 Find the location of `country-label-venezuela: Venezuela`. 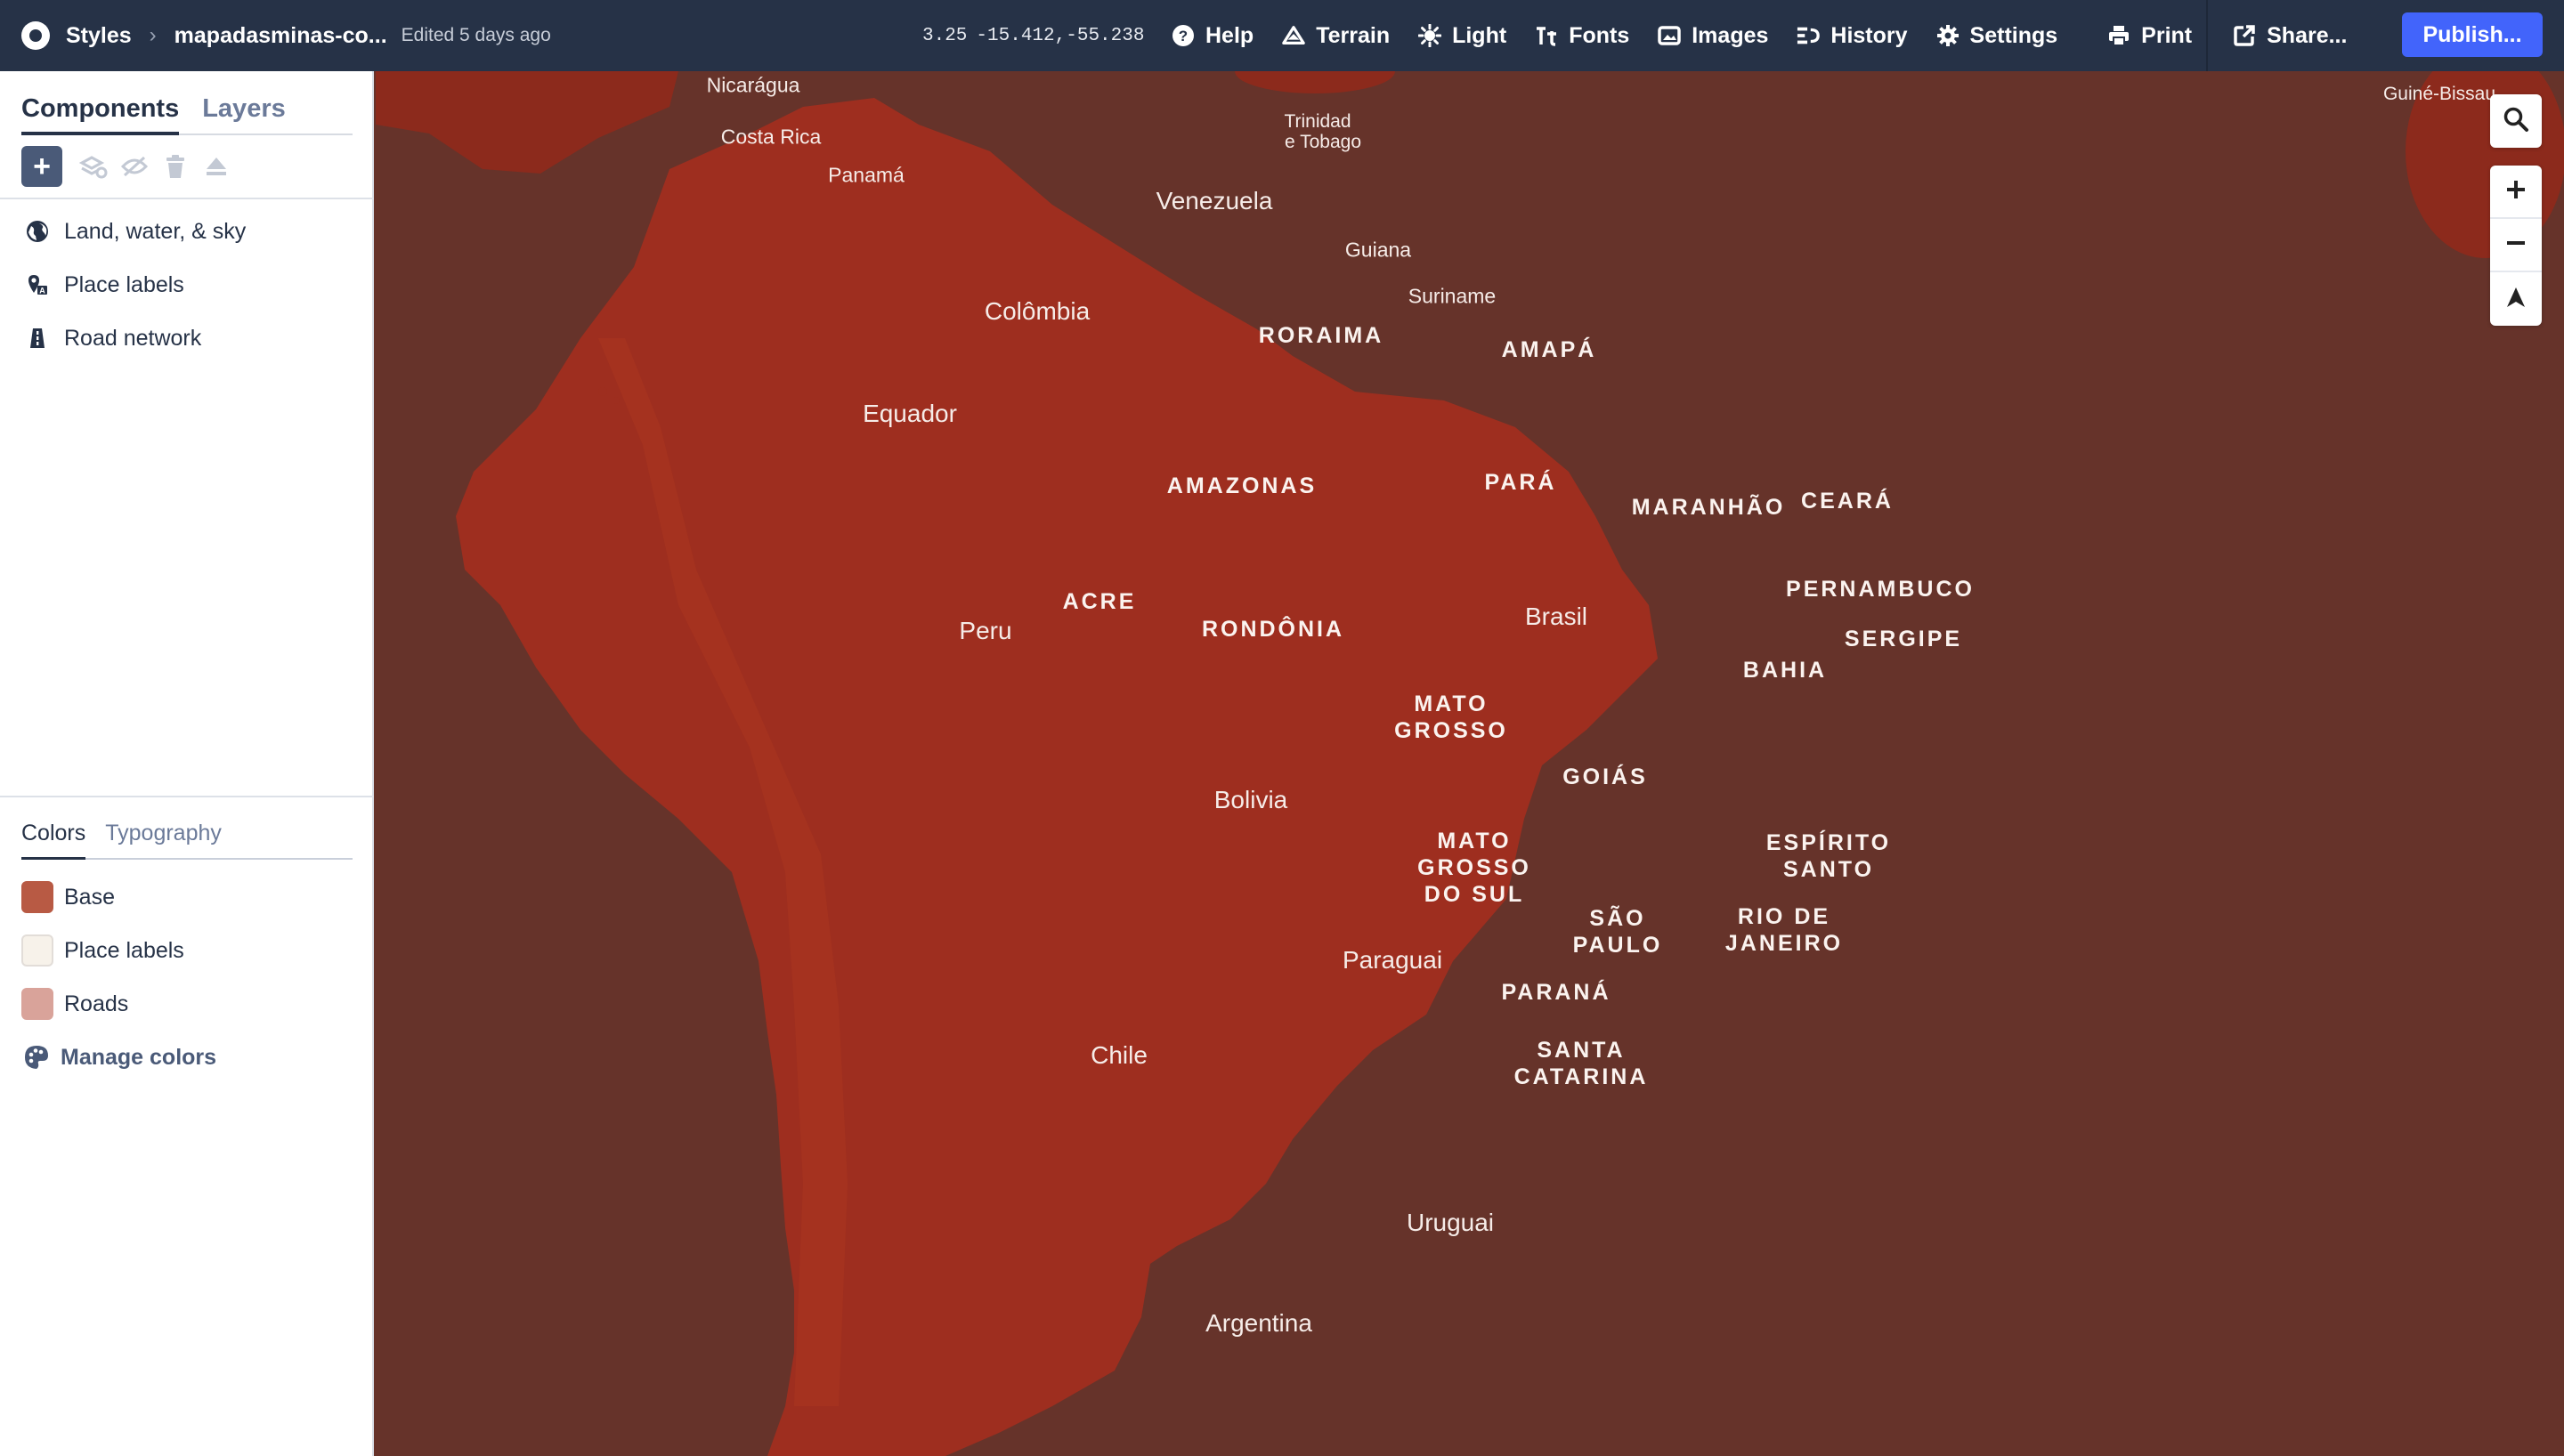

country-label-venezuela: Venezuela is located at coordinates (1214, 201).